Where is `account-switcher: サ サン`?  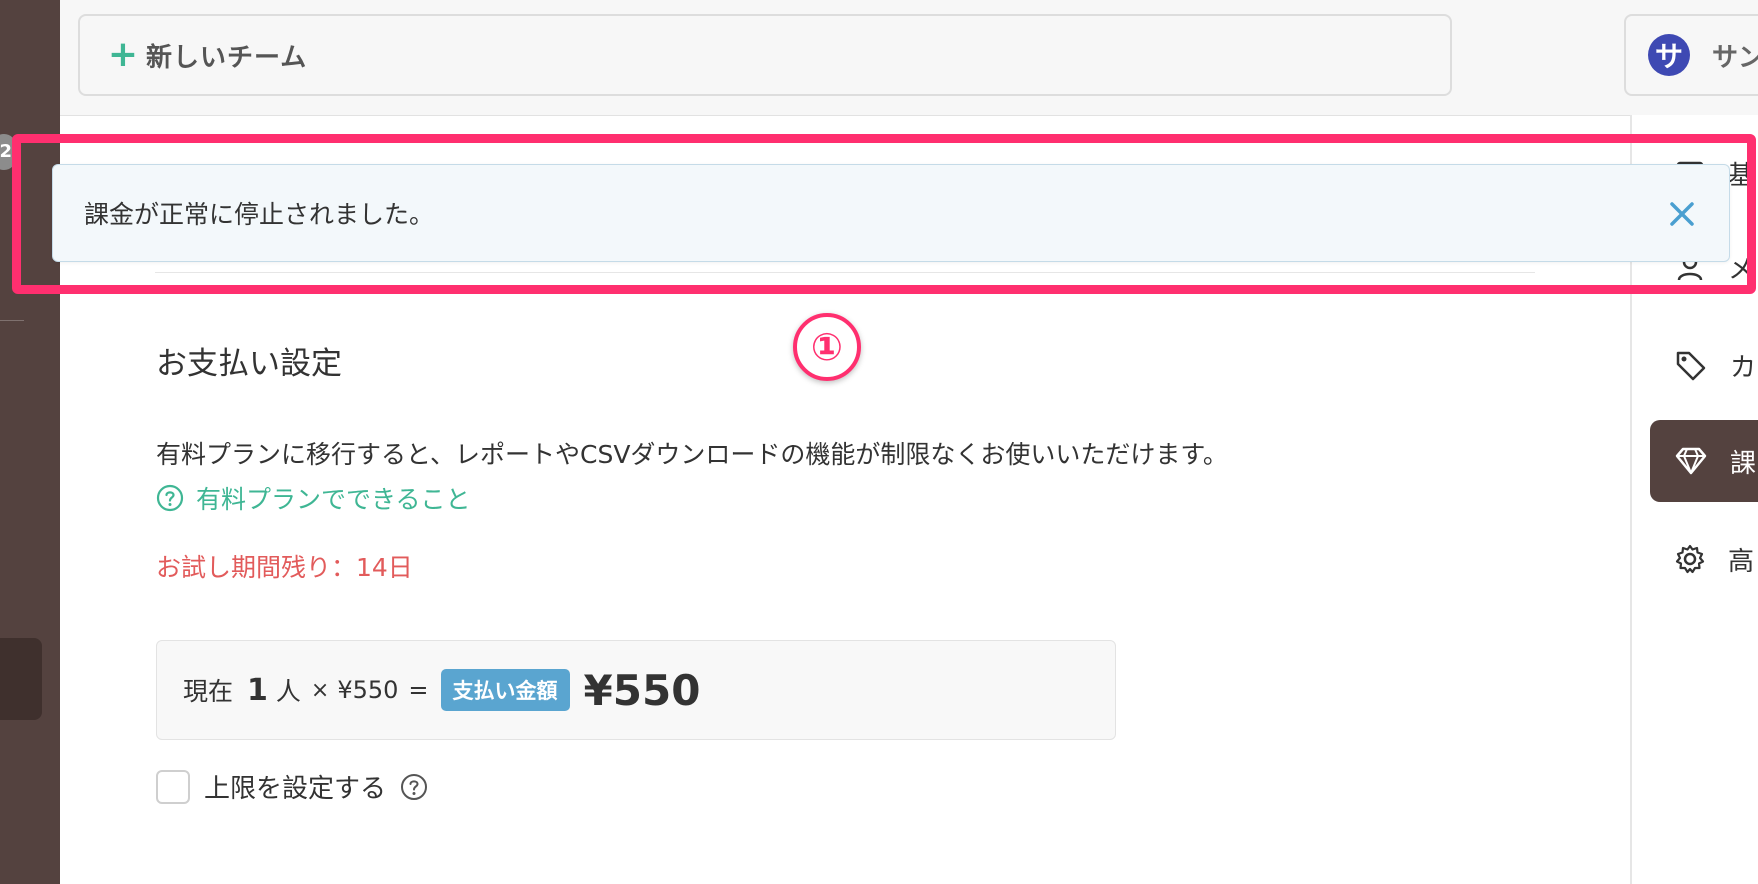 account-switcher: サ サン is located at coordinates (1691, 55).